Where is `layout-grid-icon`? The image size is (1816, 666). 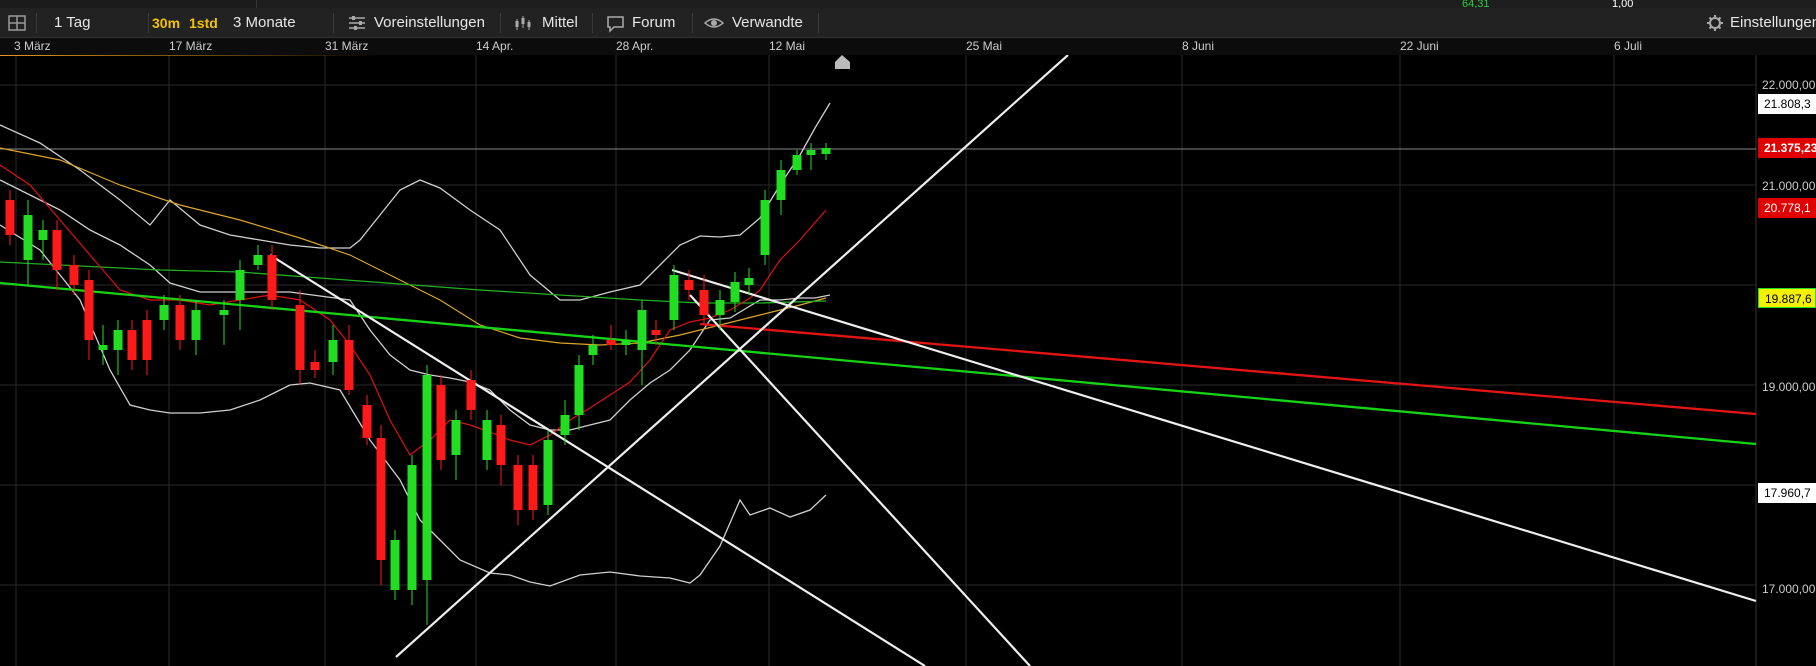
layout-grid-icon is located at coordinates (18, 23).